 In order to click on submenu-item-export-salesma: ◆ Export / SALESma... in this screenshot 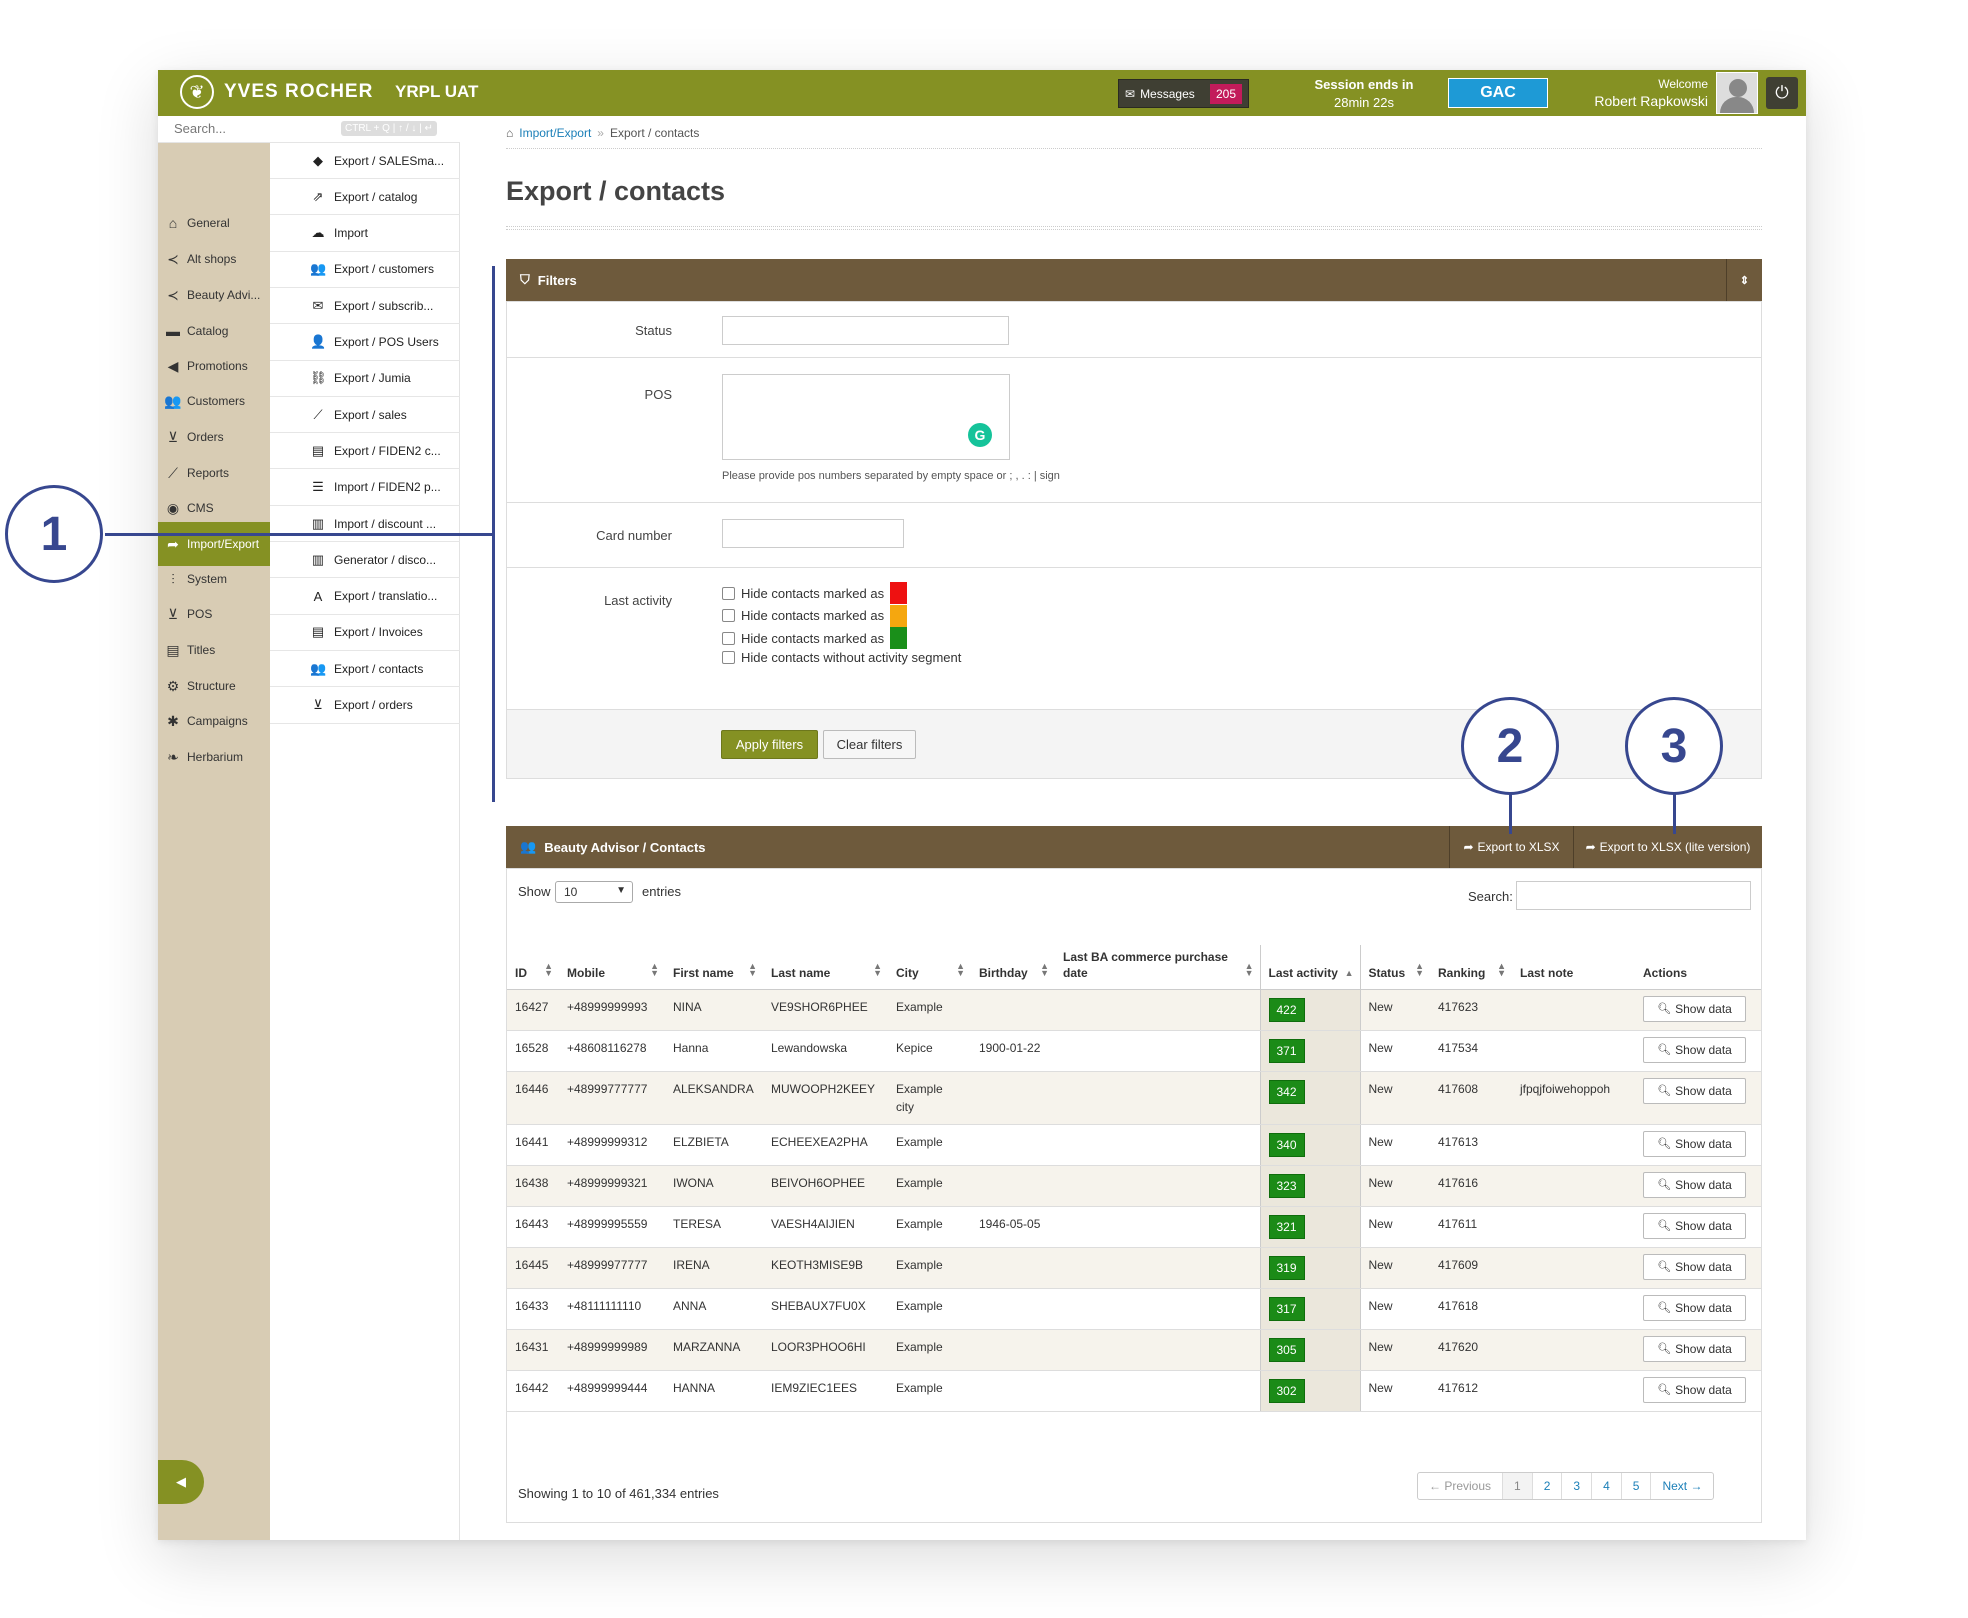, I will do `click(365, 161)`.